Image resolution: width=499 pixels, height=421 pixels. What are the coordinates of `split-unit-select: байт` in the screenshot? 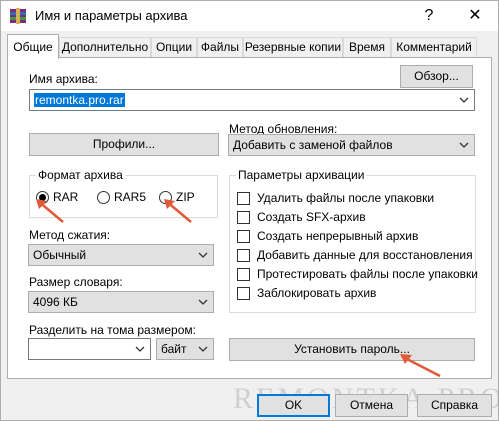 It's located at (185, 349).